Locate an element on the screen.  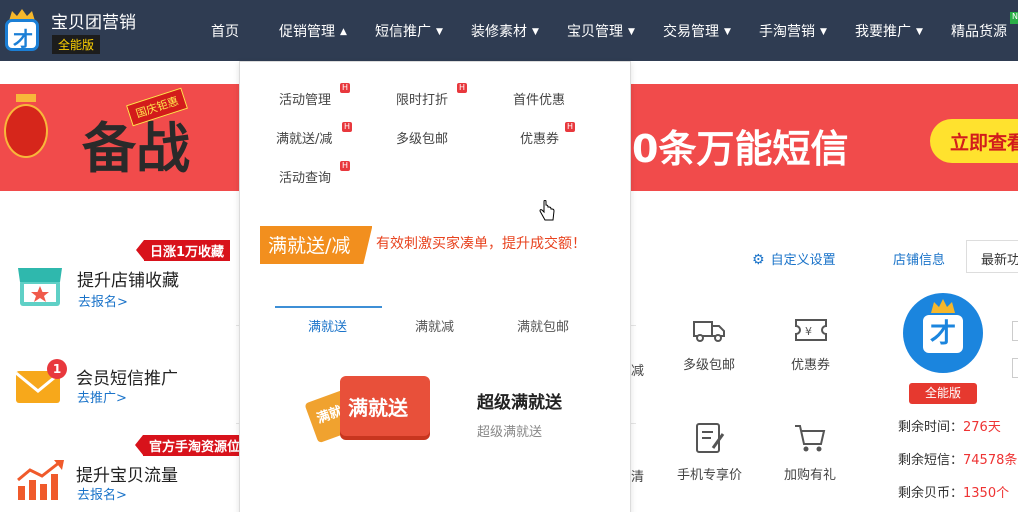
notification-badge: 1 is located at coordinates (57, 369).